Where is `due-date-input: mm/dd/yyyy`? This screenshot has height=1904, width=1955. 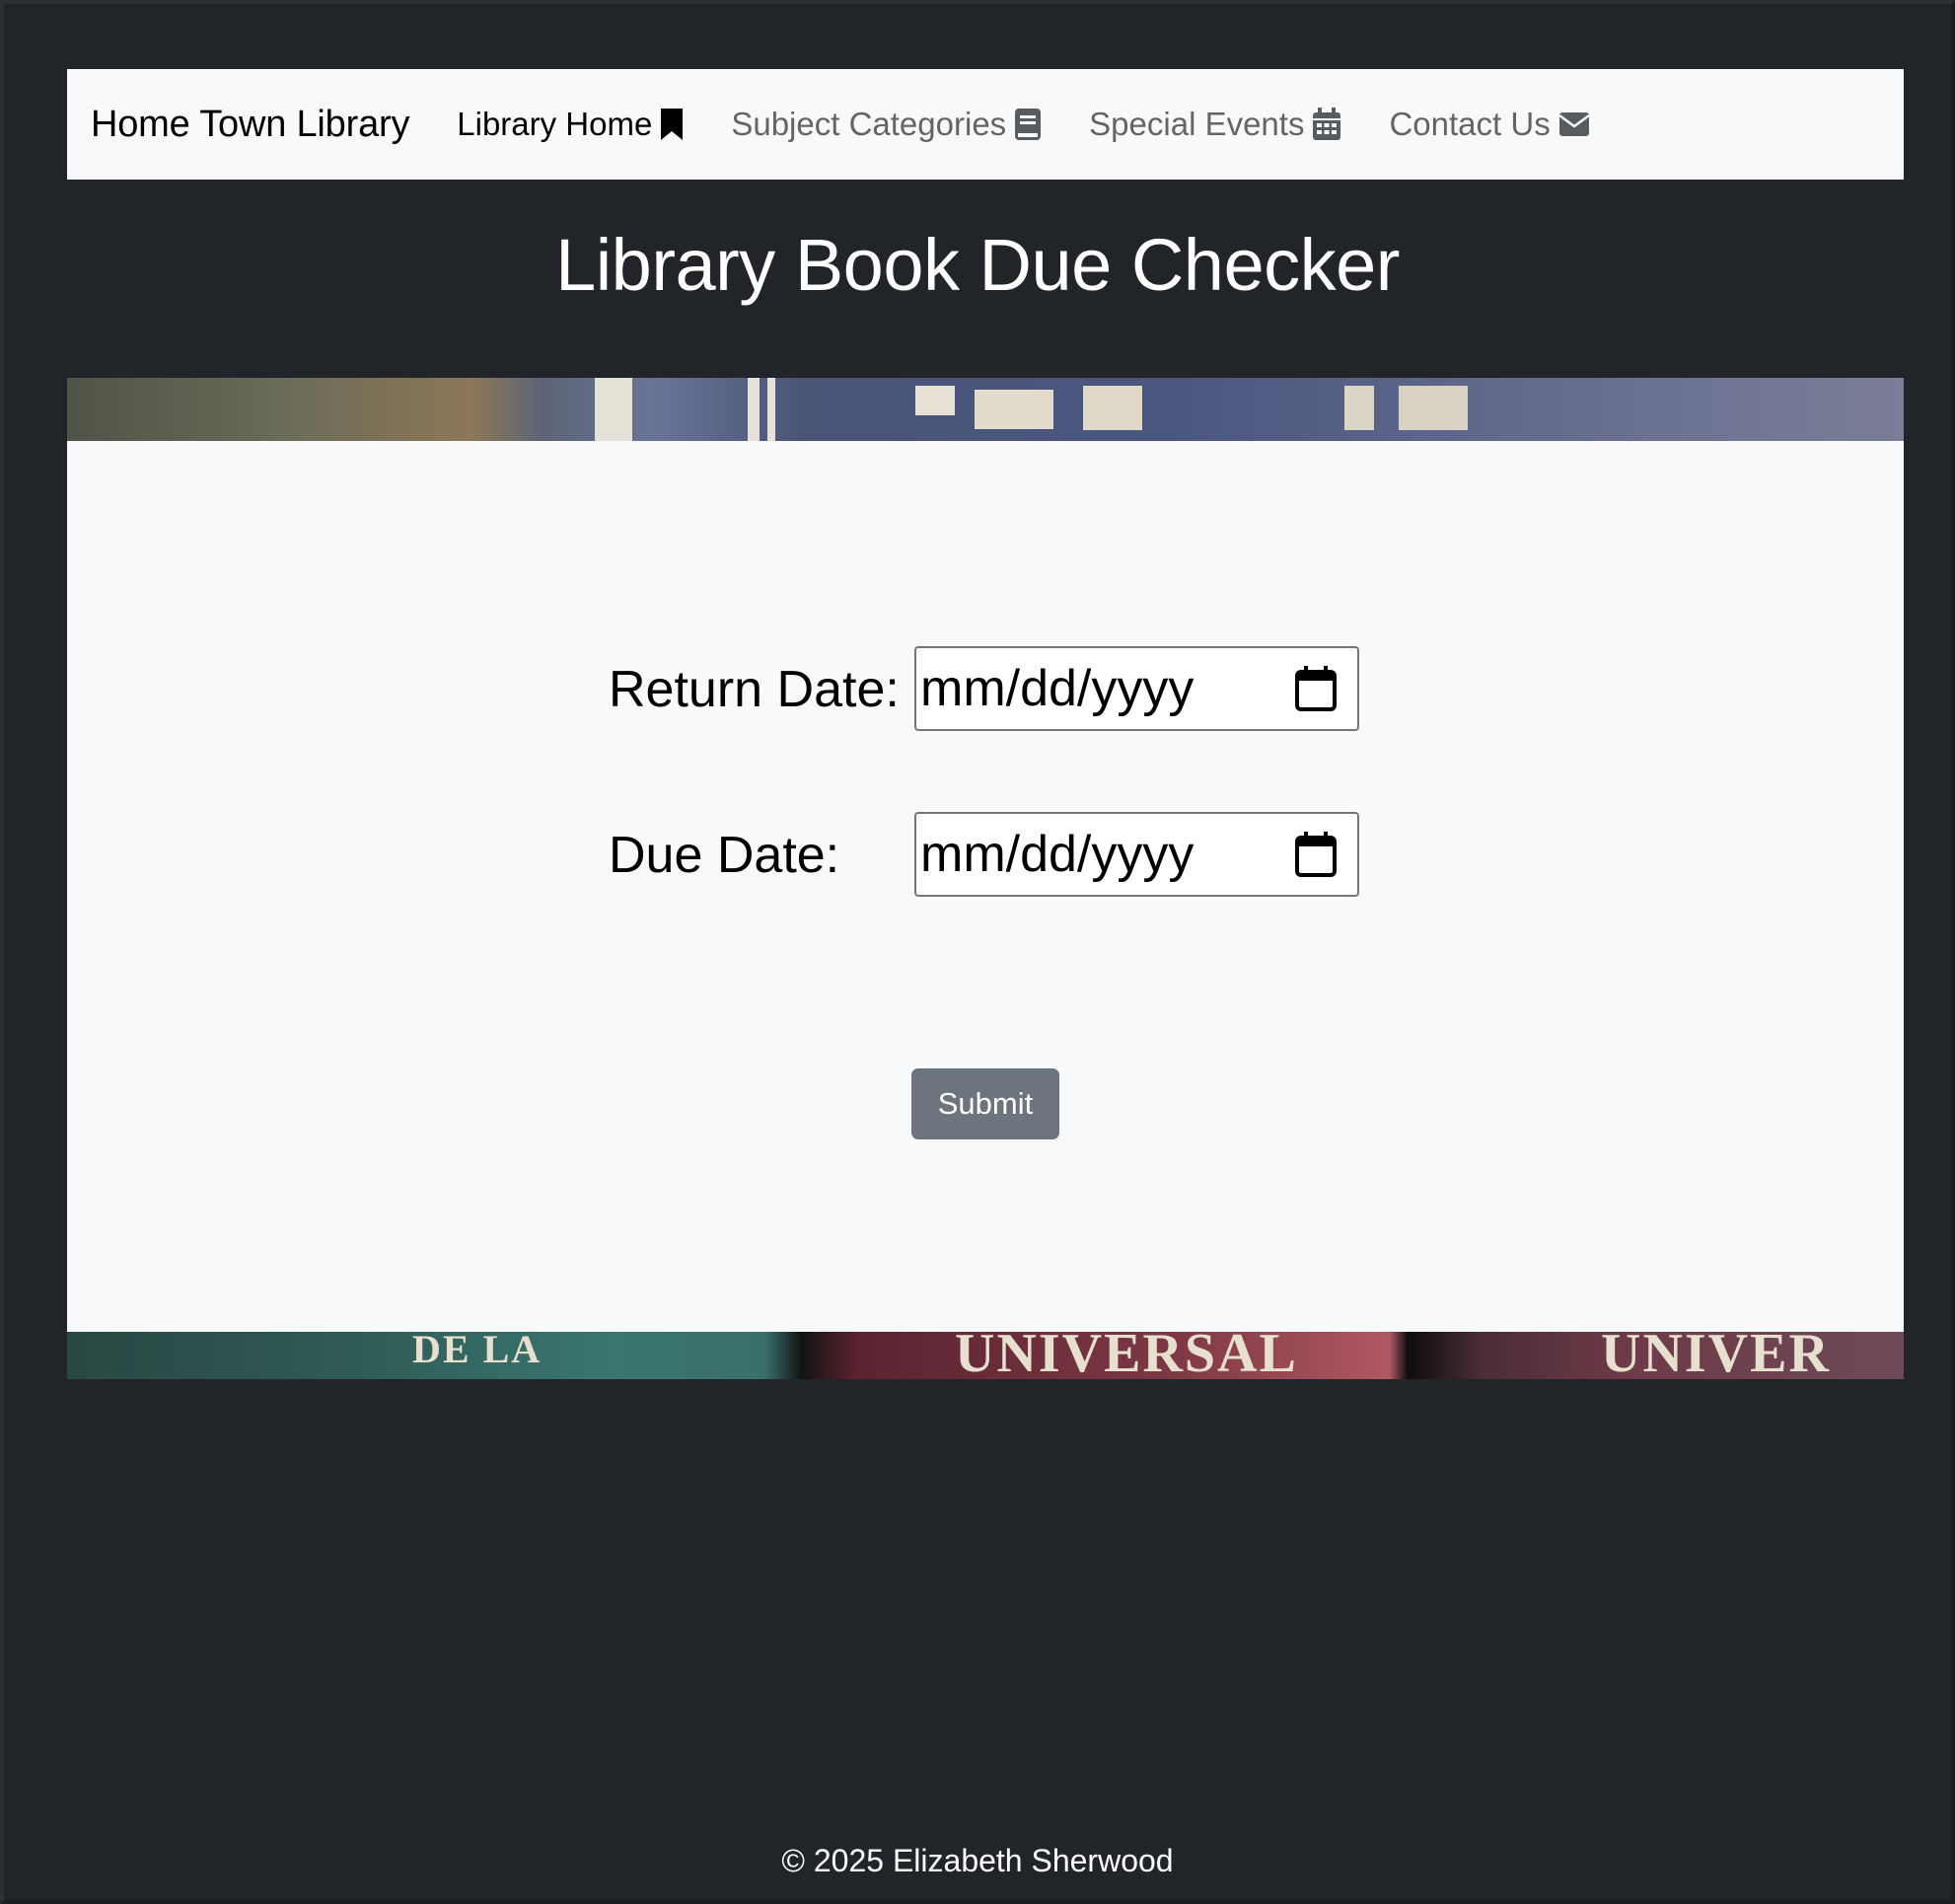
due-date-input: mm/dd/yyyy is located at coordinates (1136, 854).